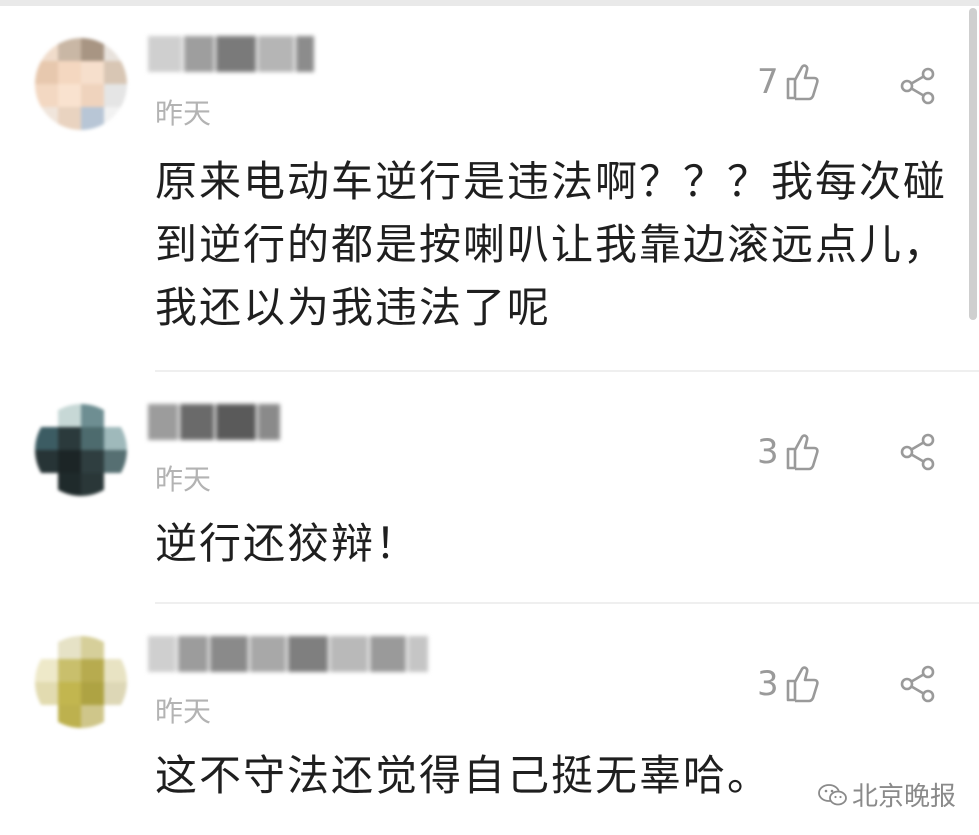  Describe the element at coordinates (973, 164) in the screenshot. I see `scrollbar` at that location.